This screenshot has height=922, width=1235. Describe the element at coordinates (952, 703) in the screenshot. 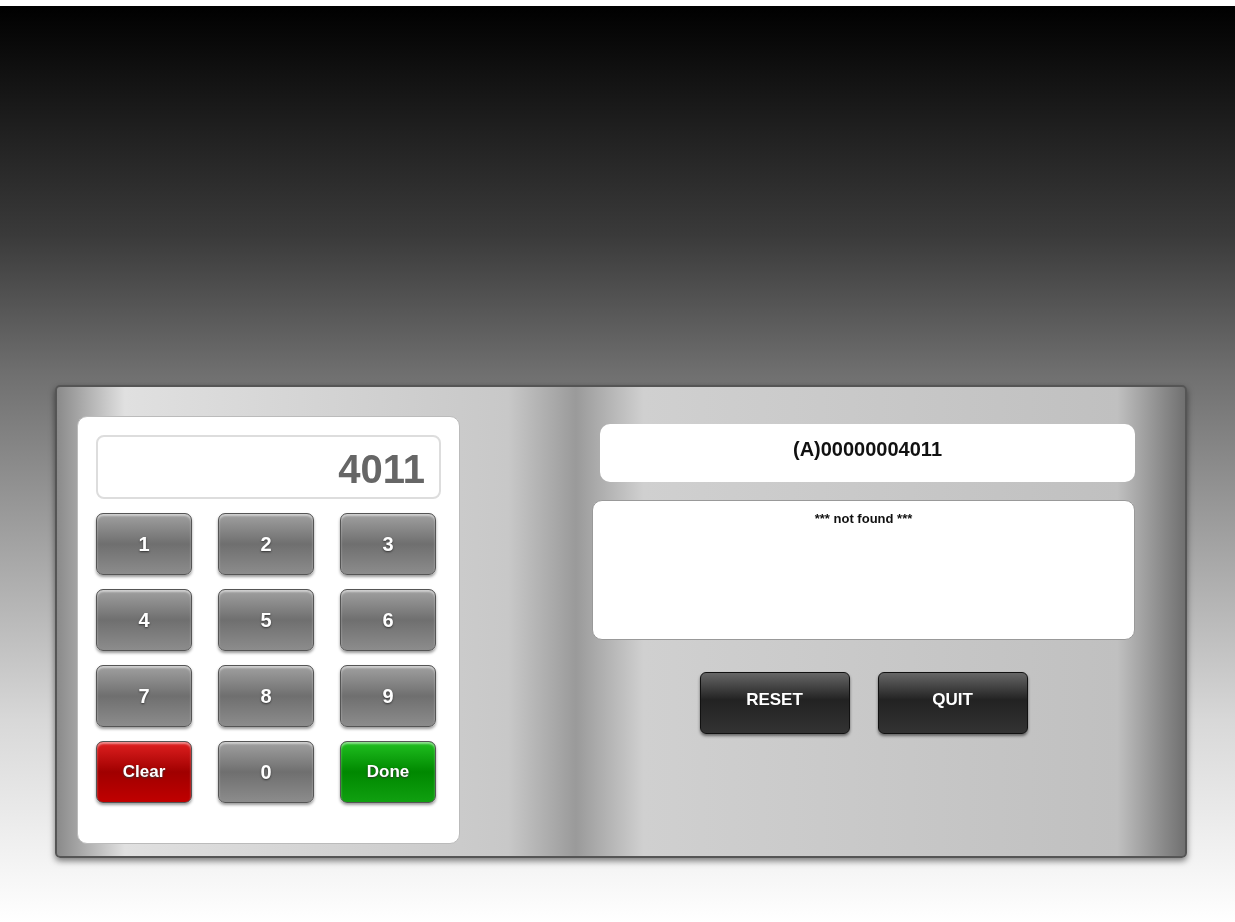

I see `quit-button: QUIT` at that location.